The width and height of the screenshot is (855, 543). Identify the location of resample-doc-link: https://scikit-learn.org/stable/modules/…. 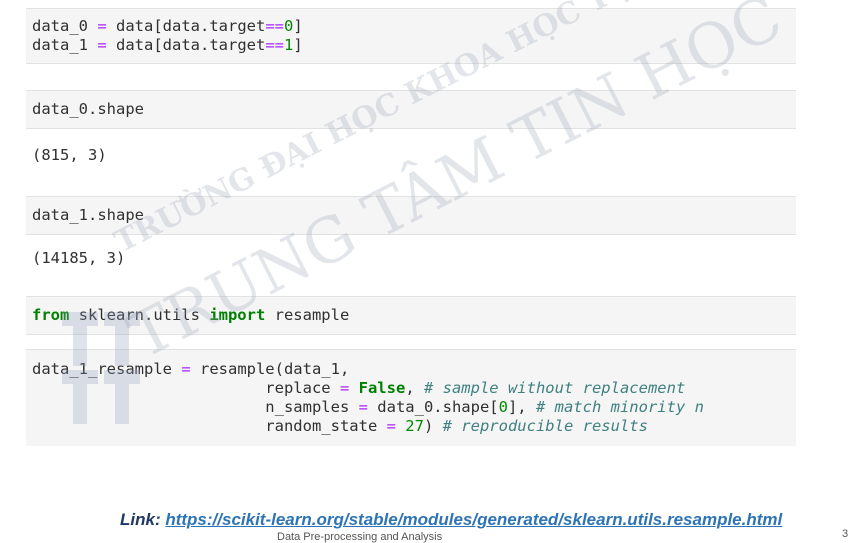
(473, 519).